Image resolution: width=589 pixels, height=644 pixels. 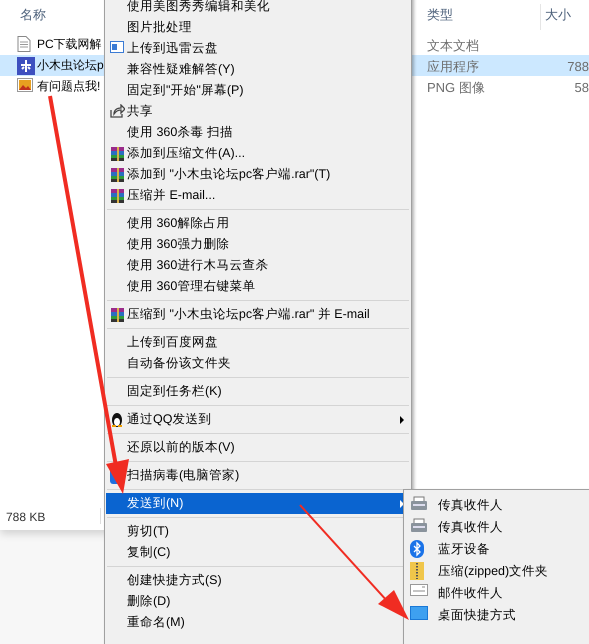 What do you see at coordinates (578, 67) in the screenshot?
I see `file-size: 788` at bounding box center [578, 67].